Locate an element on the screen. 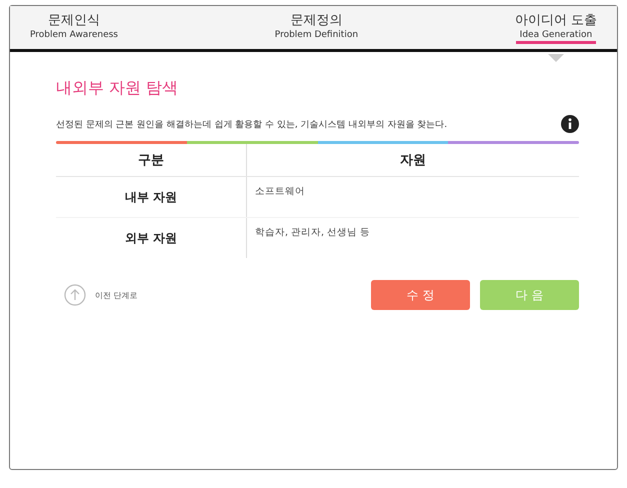 This screenshot has width=627, height=488. step-tab: 아이디어 도출 Idea Generation is located at coordinates (555, 27).